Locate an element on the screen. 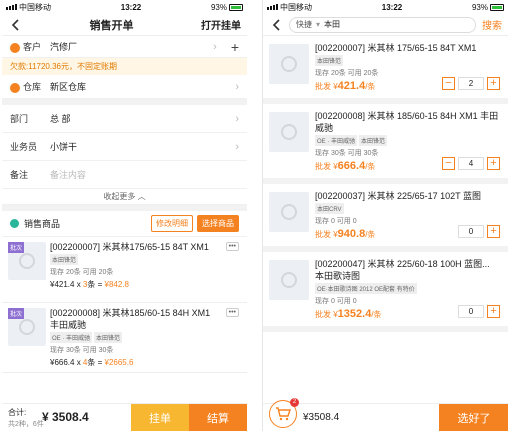  collapse-toggle: 收起更多 ︿ is located at coordinates (124, 197).